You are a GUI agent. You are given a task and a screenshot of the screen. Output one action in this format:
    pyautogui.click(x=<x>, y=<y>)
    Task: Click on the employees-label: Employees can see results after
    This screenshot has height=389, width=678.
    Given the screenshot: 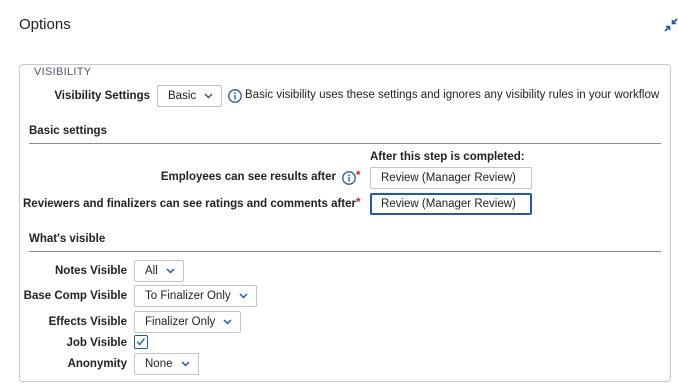 What is the action you would take?
    pyautogui.click(x=248, y=177)
    